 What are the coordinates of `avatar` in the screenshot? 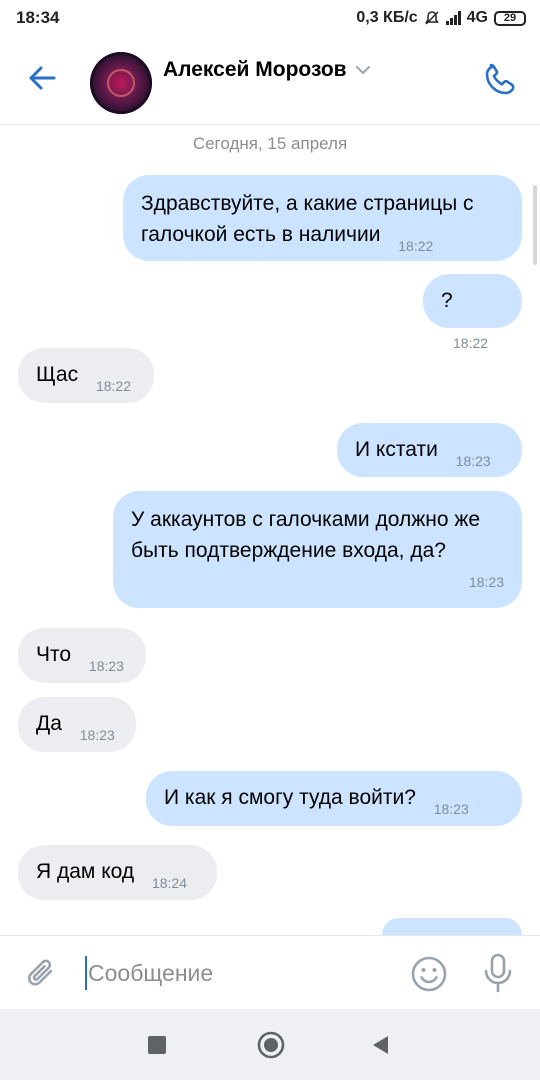 It's located at (121, 83).